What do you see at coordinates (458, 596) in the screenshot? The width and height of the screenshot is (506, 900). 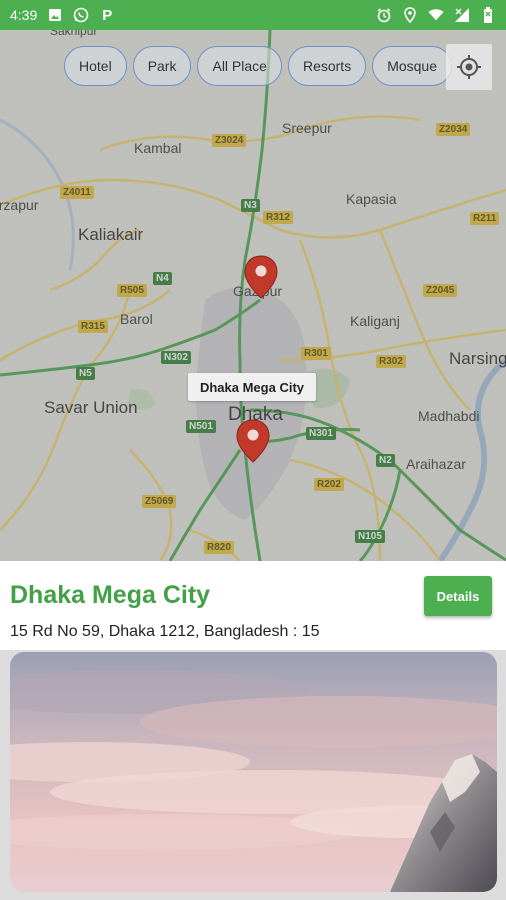 I see `details-button: Details` at bounding box center [458, 596].